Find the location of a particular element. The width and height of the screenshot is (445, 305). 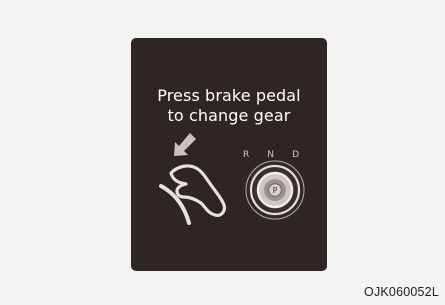

gear-shift-dial-icon: P is located at coordinates (275, 190).